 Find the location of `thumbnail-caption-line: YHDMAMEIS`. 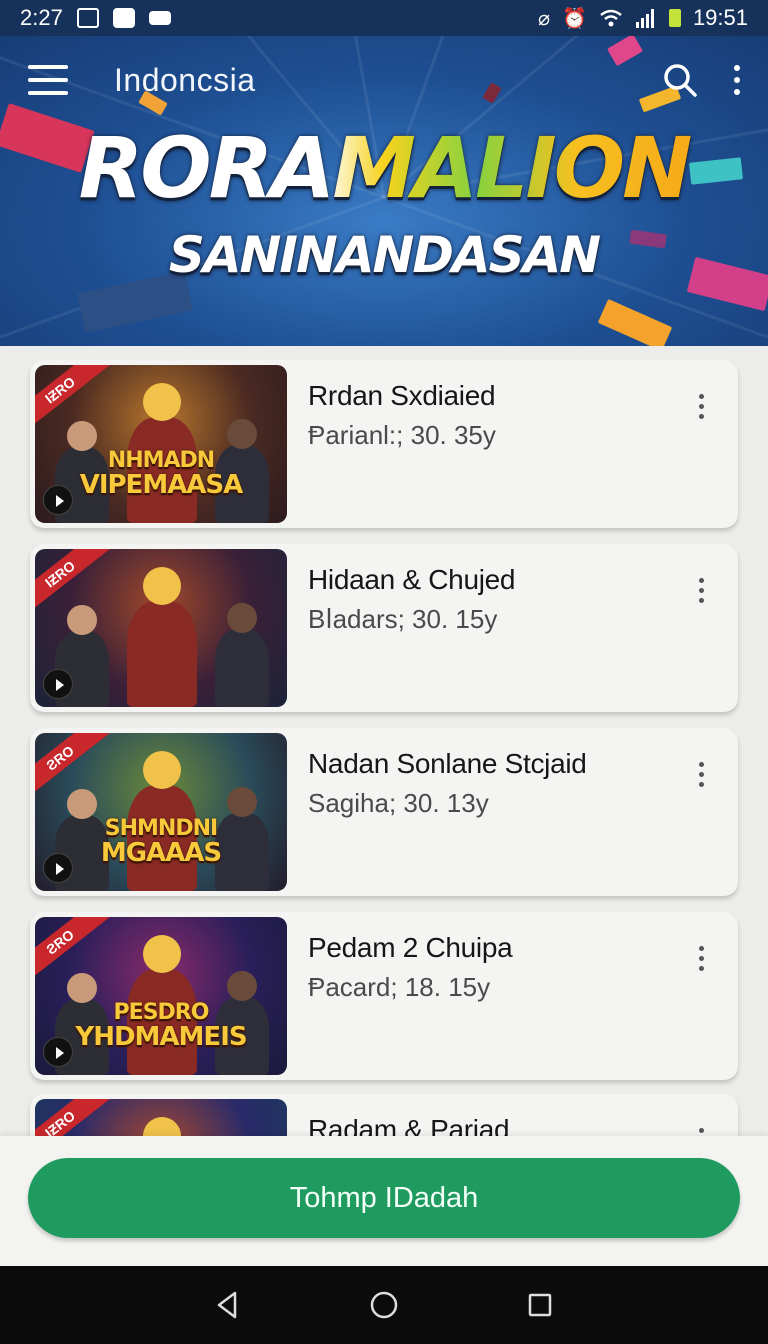

thumbnail-caption-line: YHDMAMEIS is located at coordinates (161, 1037).